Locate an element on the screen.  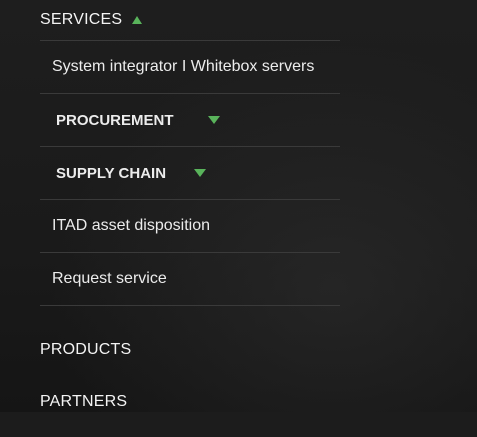
caret-up-icon is located at coordinates (137, 20).